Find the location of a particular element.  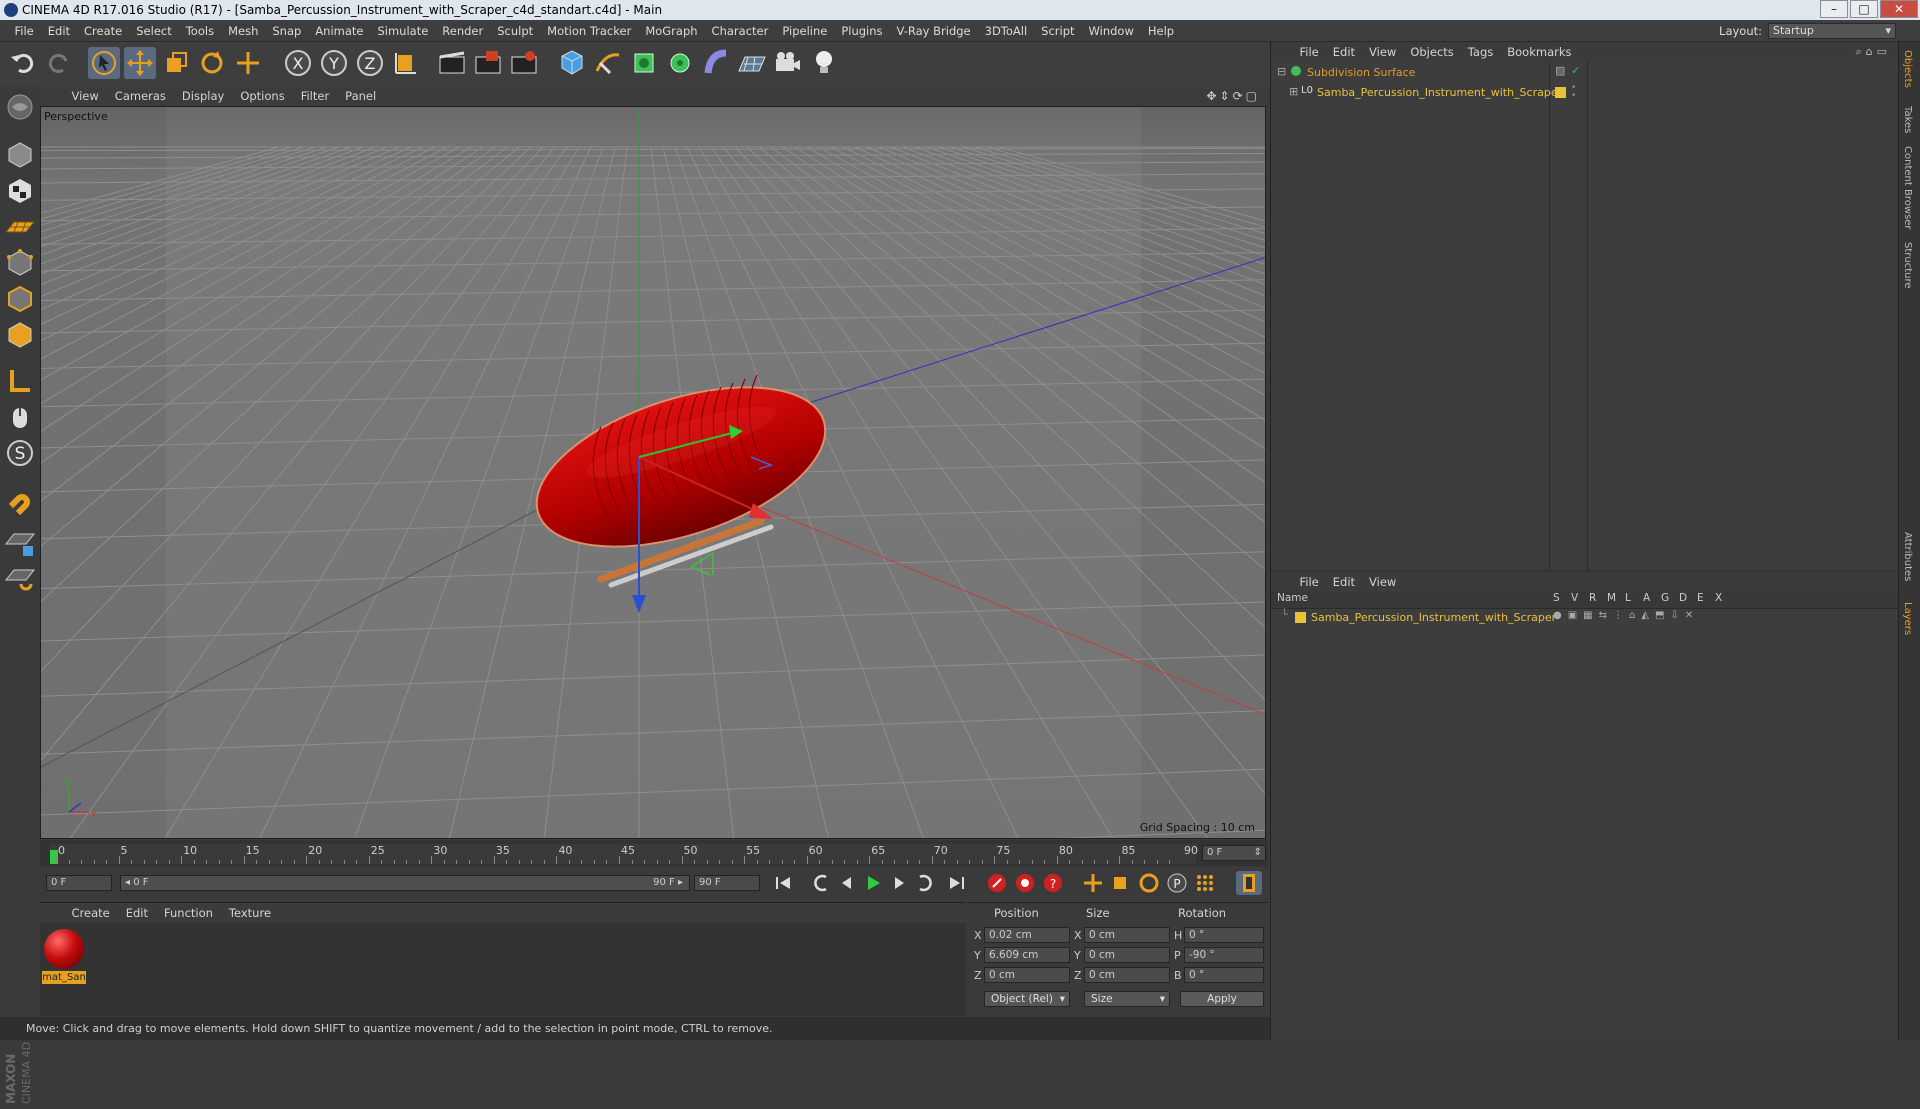

enable-snap-button is located at coordinates (20, 499).